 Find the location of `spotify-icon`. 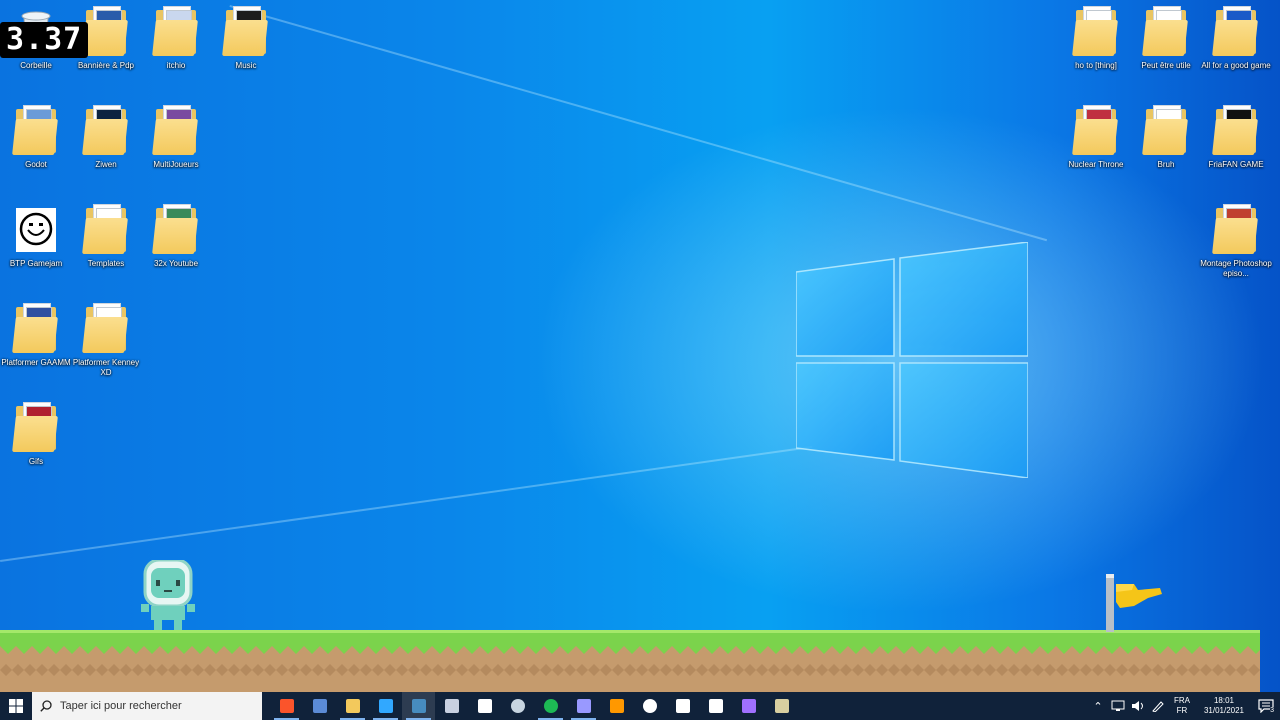

spotify-icon is located at coordinates (550, 706).